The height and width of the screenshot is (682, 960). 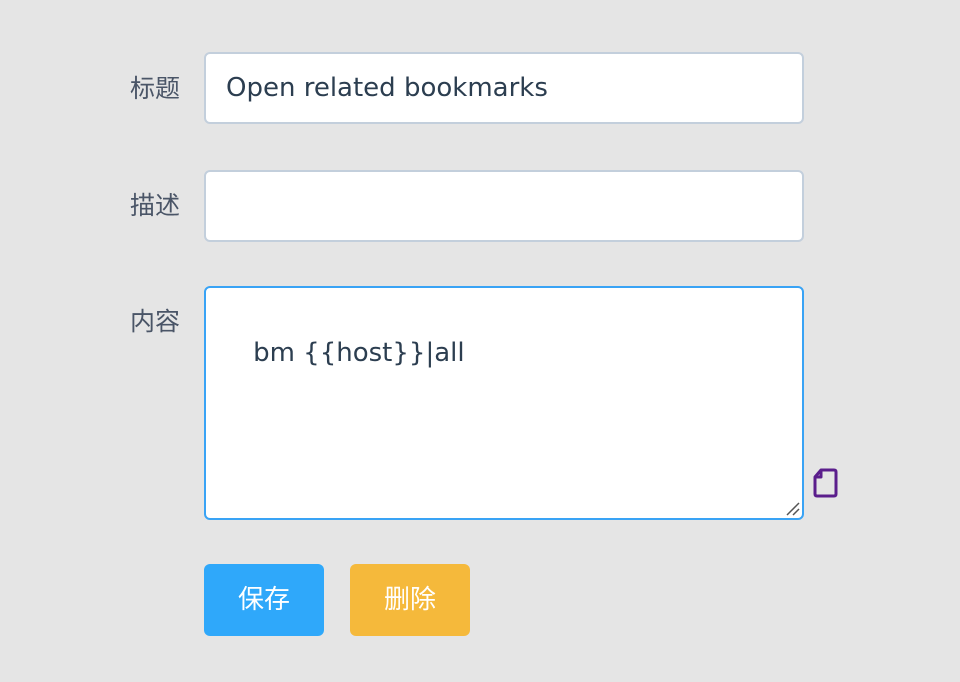 What do you see at coordinates (264, 600) in the screenshot?
I see `save-button: 保存` at bounding box center [264, 600].